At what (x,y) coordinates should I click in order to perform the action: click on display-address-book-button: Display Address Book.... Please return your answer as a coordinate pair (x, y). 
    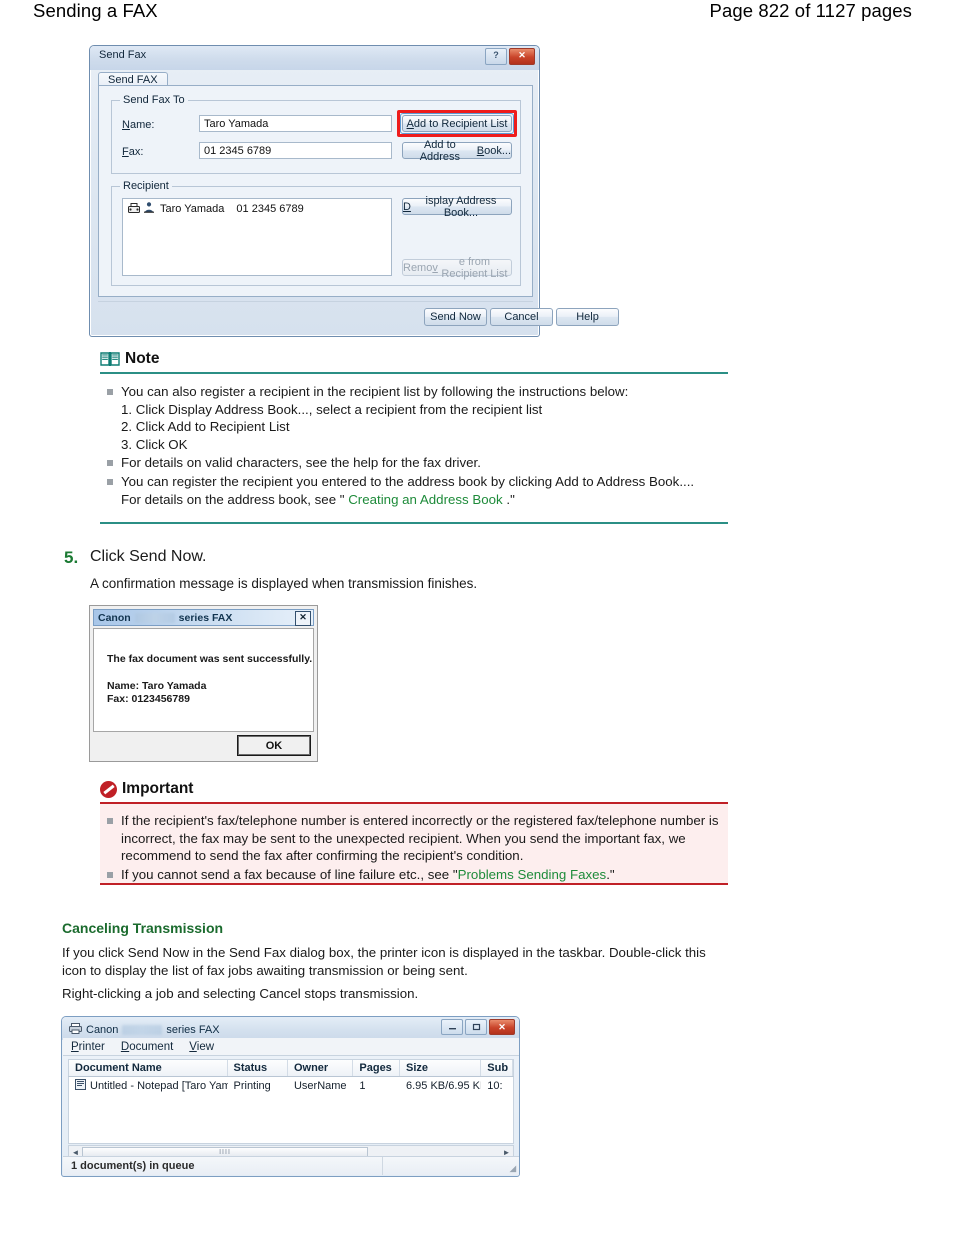
    Looking at the image, I should click on (457, 207).